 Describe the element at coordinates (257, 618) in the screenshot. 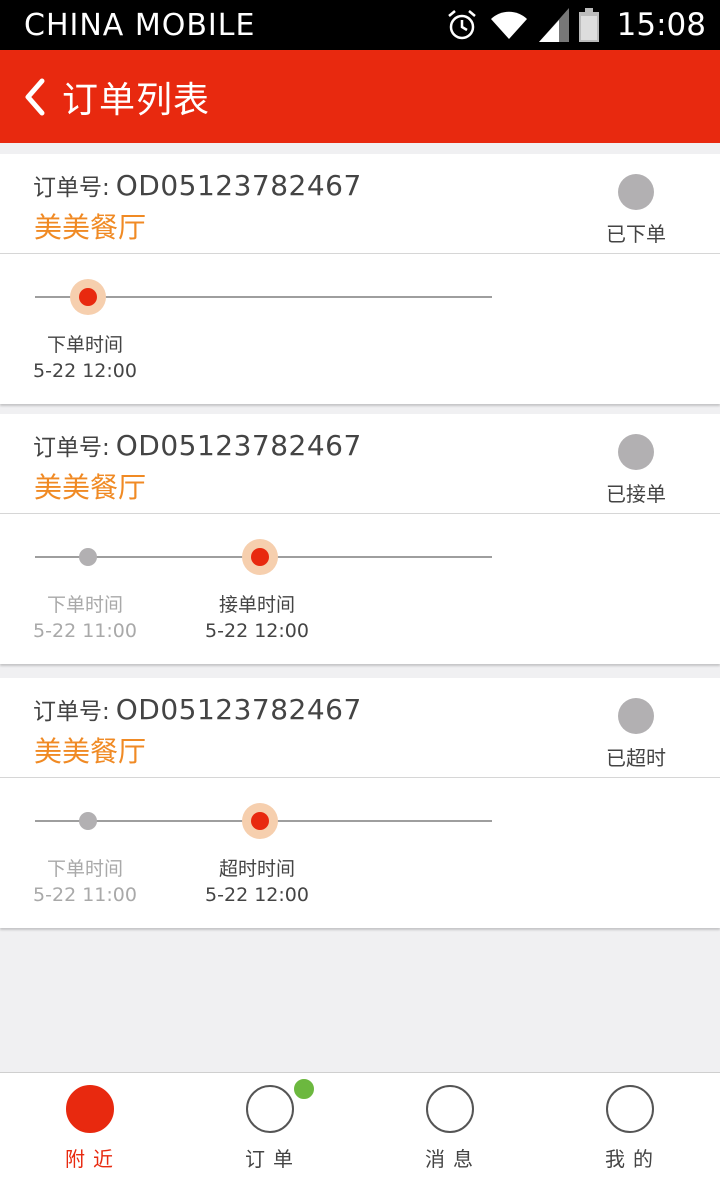

I see `timeline-step: 接单时间 5-22 12:00` at that location.